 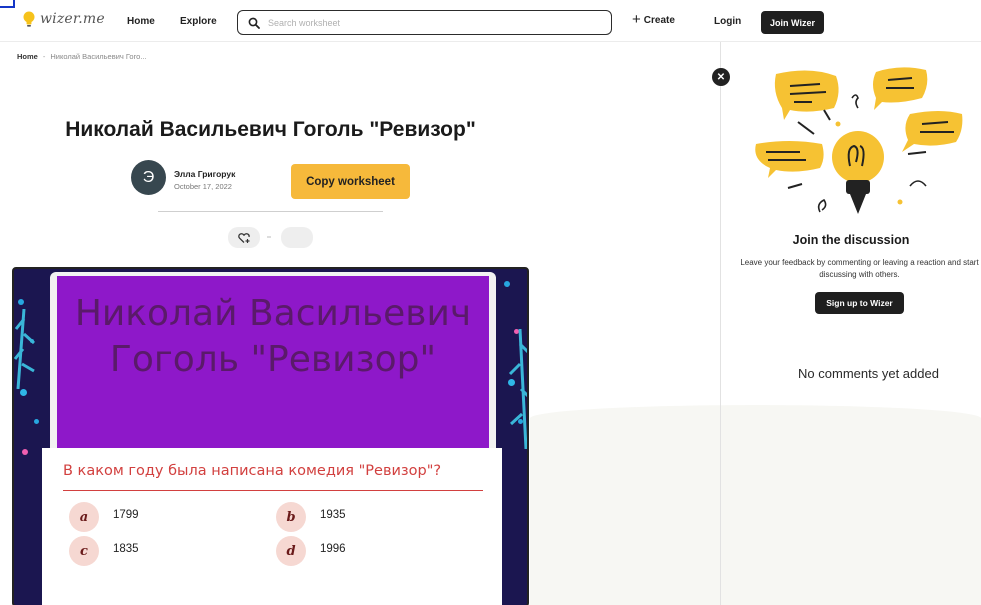 What do you see at coordinates (291, 551) in the screenshot?
I see `option-d-badge: d` at bounding box center [291, 551].